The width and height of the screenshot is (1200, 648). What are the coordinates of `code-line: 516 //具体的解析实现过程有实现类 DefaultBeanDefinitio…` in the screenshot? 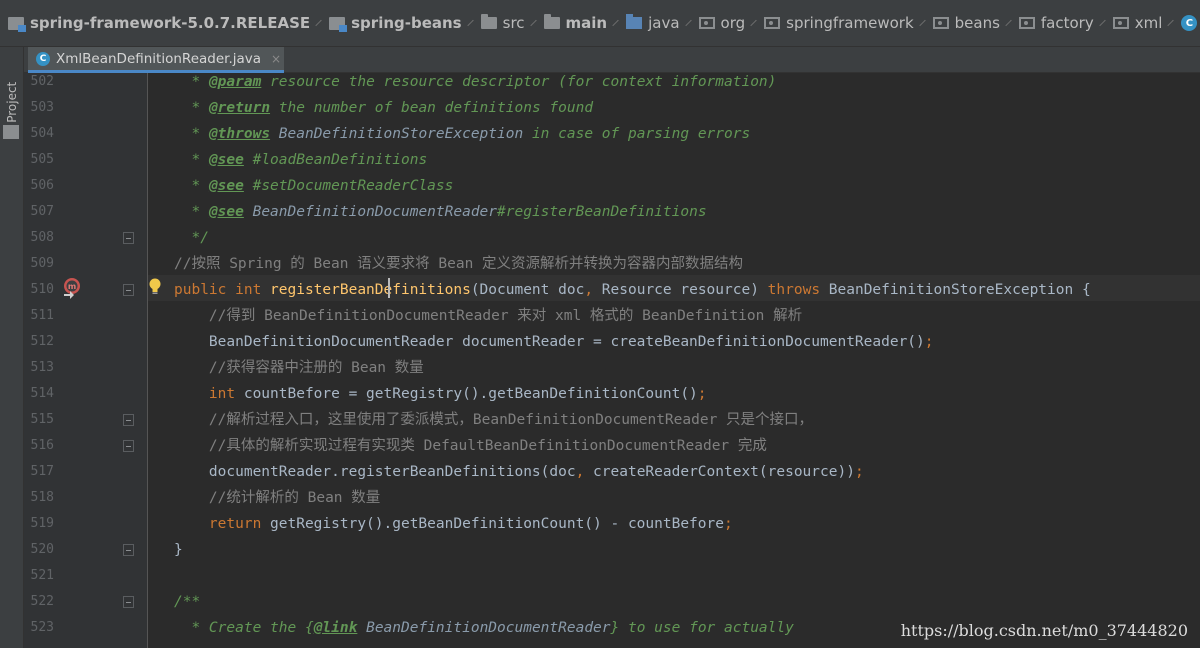 It's located at (612, 446).